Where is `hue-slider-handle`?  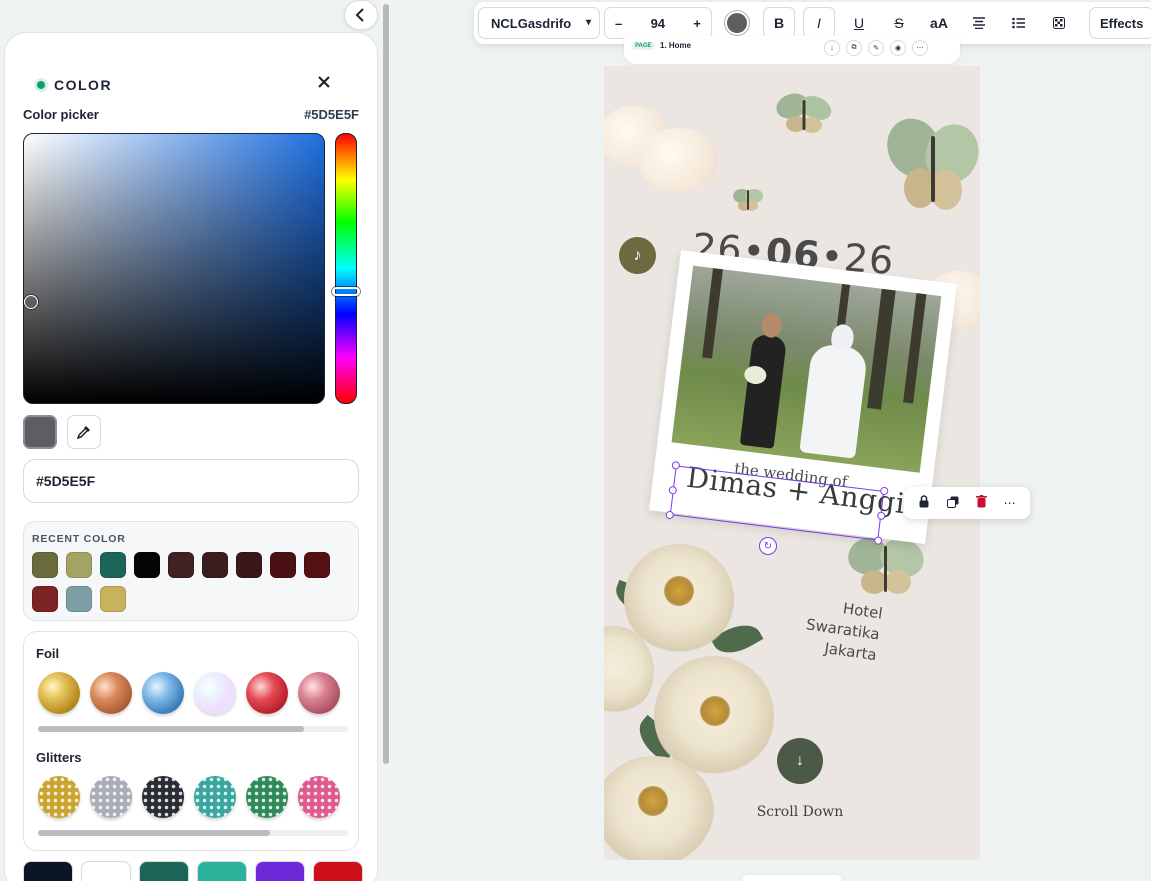
hue-slider-handle is located at coordinates (346, 291).